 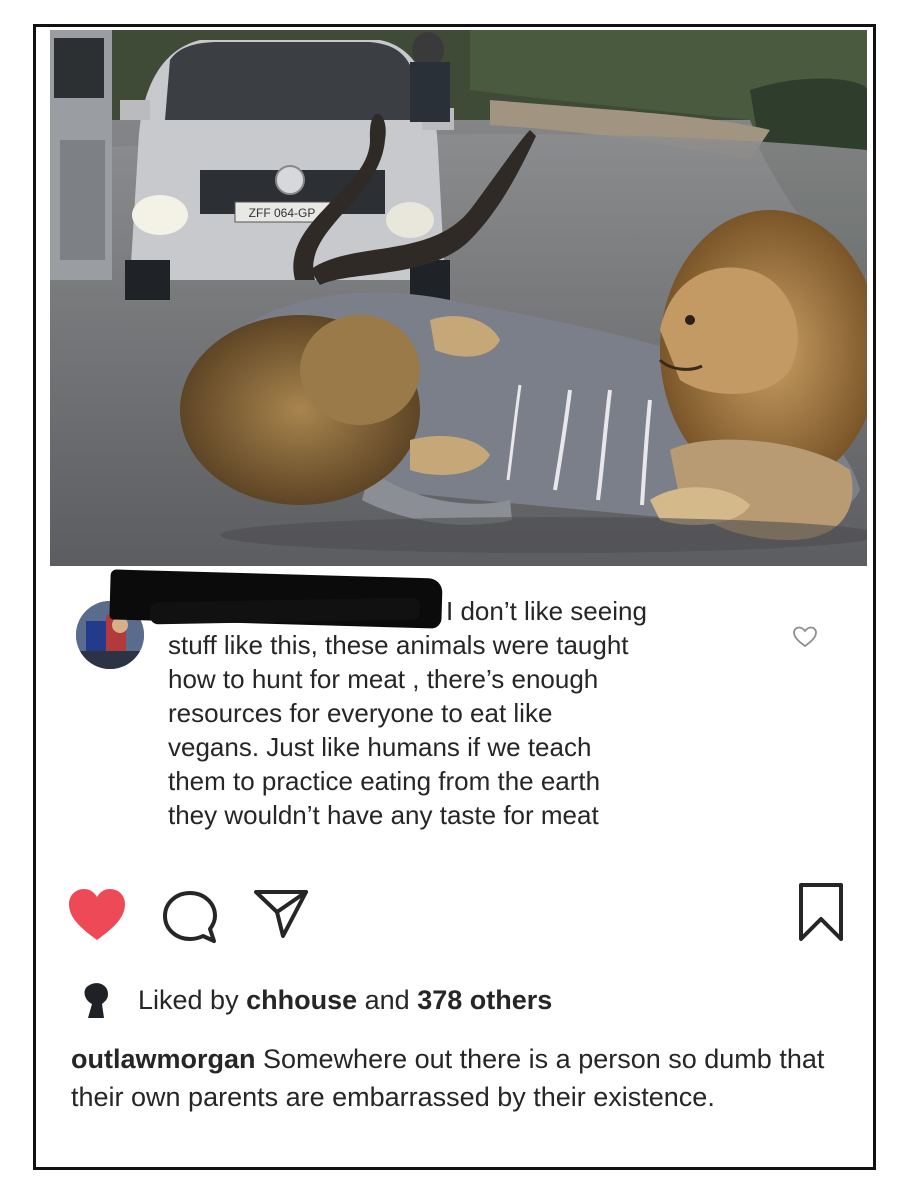 I want to click on likes-summary: Liked by chhouse and 378 others, so click(x=313, y=1000).